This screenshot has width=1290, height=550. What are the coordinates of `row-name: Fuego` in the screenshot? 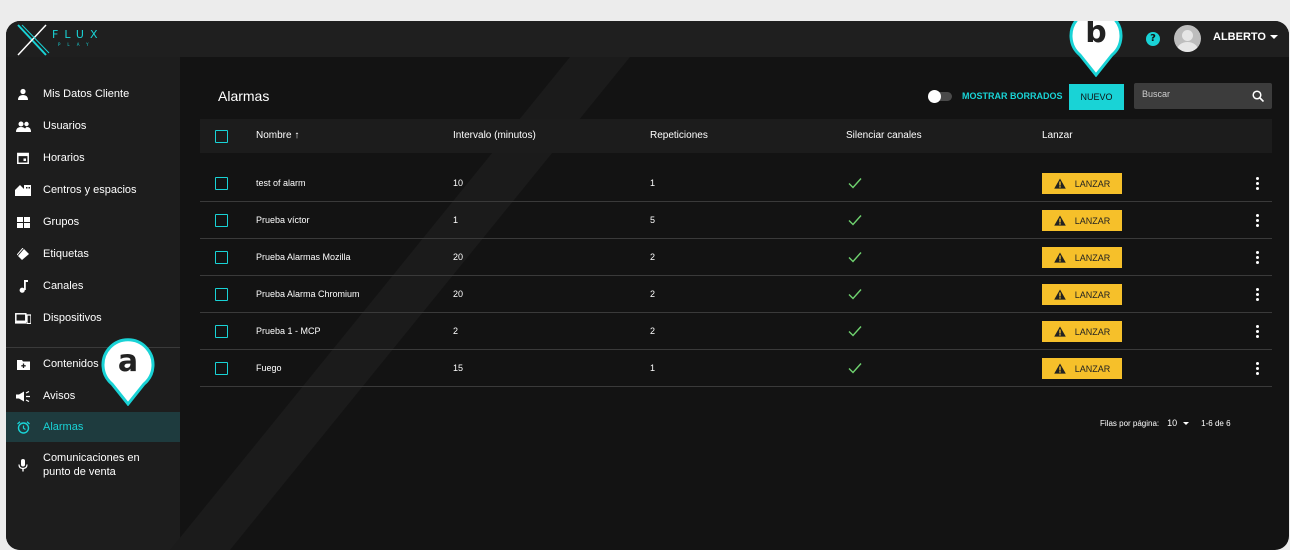 It's located at (269, 368).